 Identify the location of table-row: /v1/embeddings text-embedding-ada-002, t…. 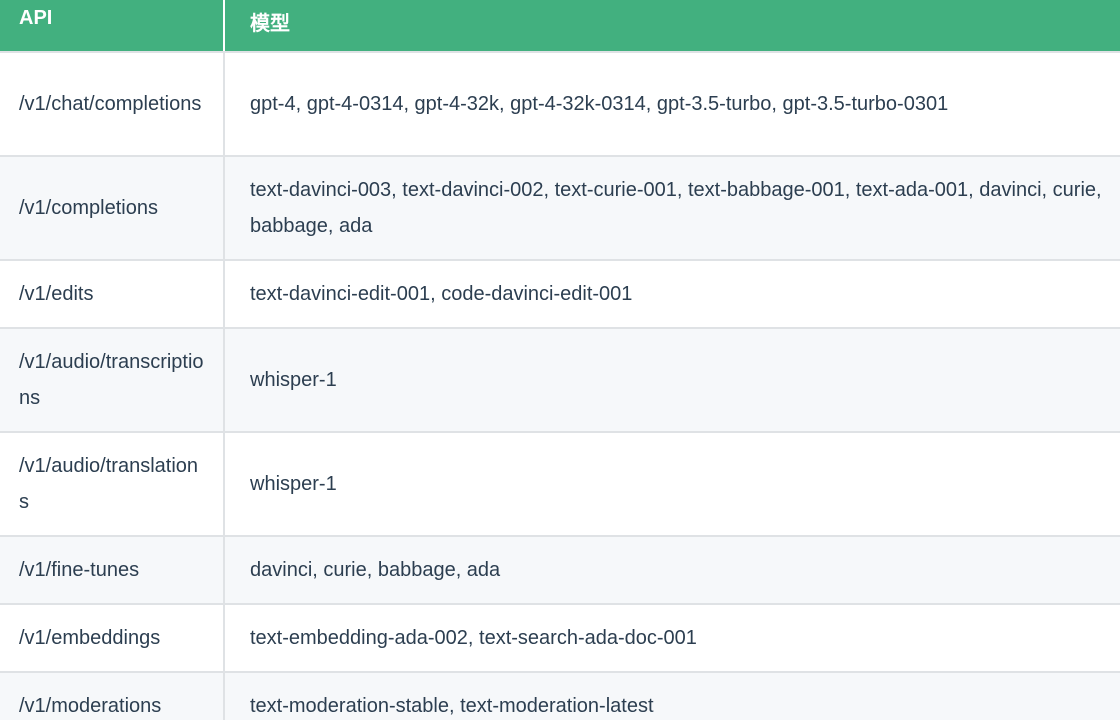
(560, 638).